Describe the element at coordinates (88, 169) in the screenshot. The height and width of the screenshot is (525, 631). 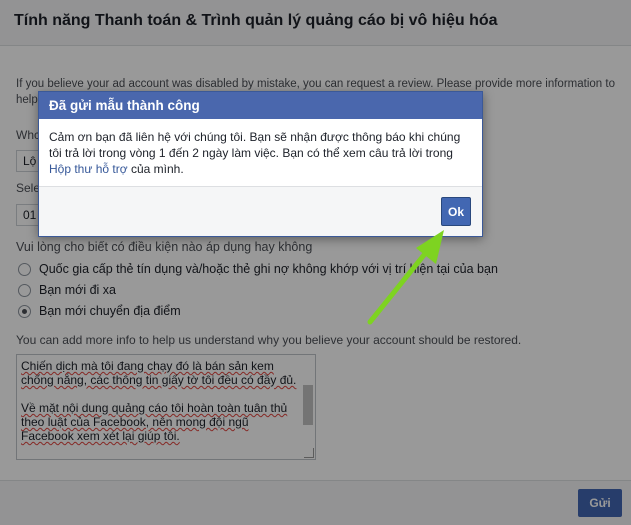
I see `support-inbox-link: Hộp thư hỗ trợ` at that location.